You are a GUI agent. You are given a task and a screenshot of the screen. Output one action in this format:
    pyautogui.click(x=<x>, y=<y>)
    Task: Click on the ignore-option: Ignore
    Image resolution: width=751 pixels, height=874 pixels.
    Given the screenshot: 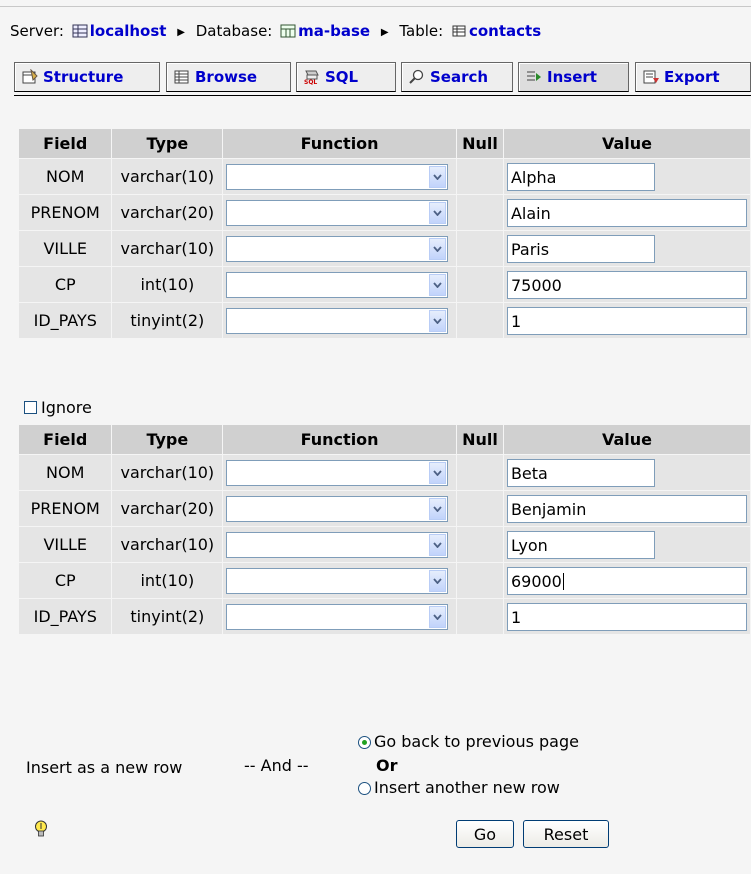 What is the action you would take?
    pyautogui.click(x=58, y=407)
    